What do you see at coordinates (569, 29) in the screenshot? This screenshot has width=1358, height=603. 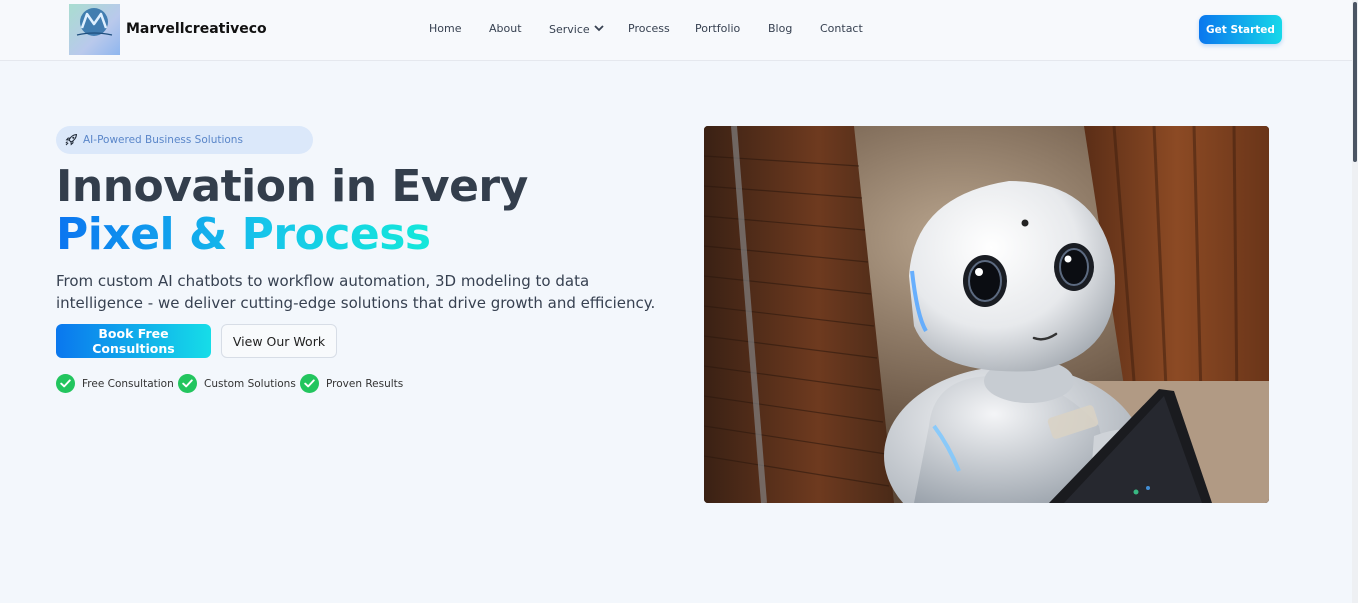 I see `nav-service-label: Service` at bounding box center [569, 29].